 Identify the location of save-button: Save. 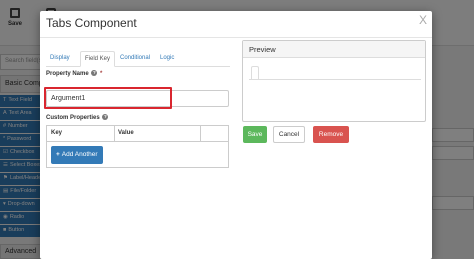
(255, 134).